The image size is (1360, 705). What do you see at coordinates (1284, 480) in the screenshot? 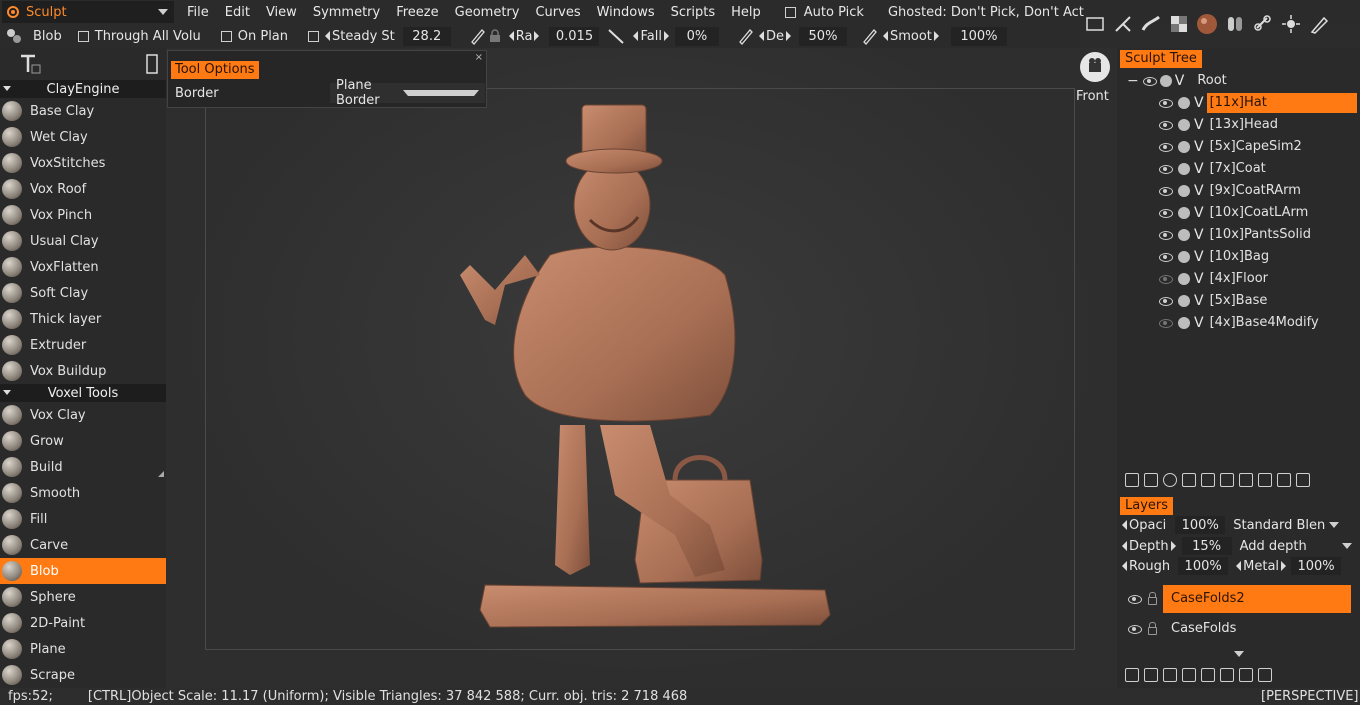
I see `trash-icon` at bounding box center [1284, 480].